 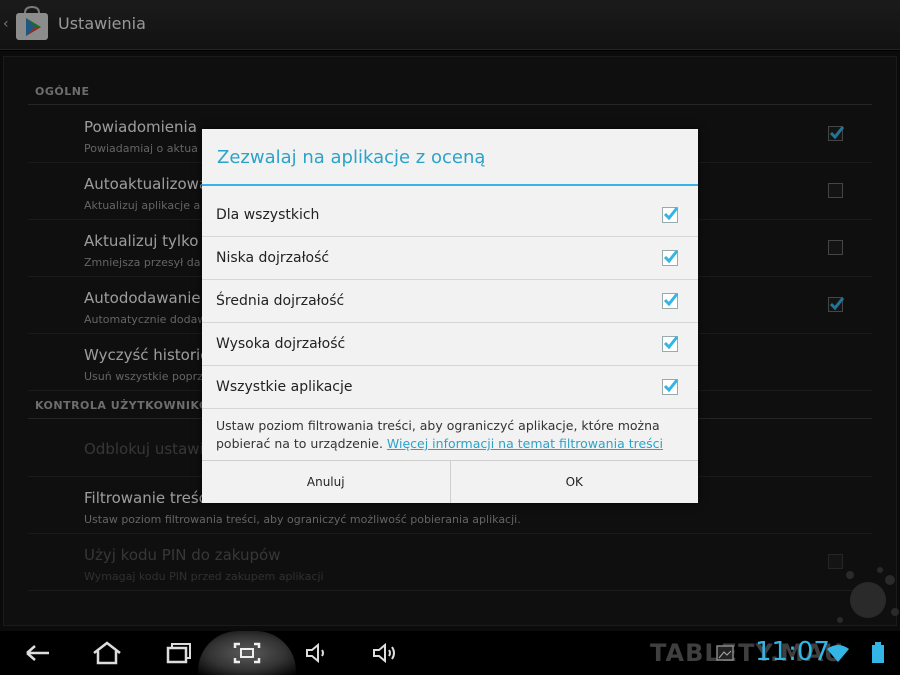 I want to click on volume-down-icon, so click(x=317, y=653).